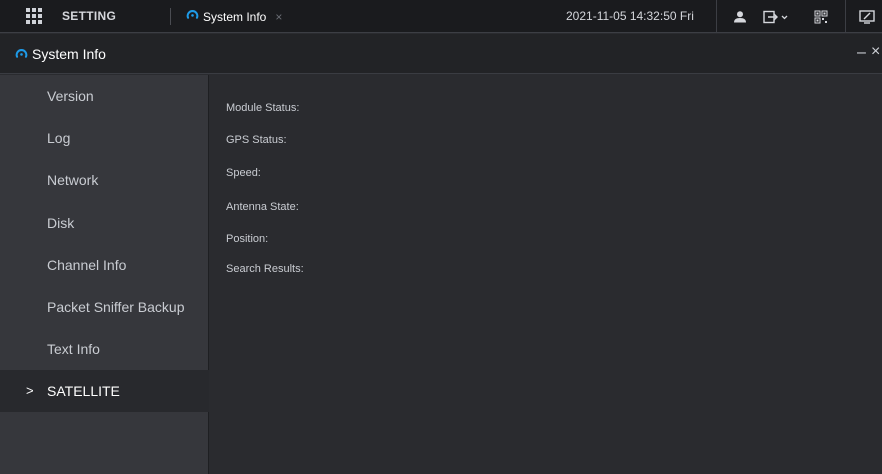  I want to click on antenna-state-label: Antenna State:, so click(262, 207).